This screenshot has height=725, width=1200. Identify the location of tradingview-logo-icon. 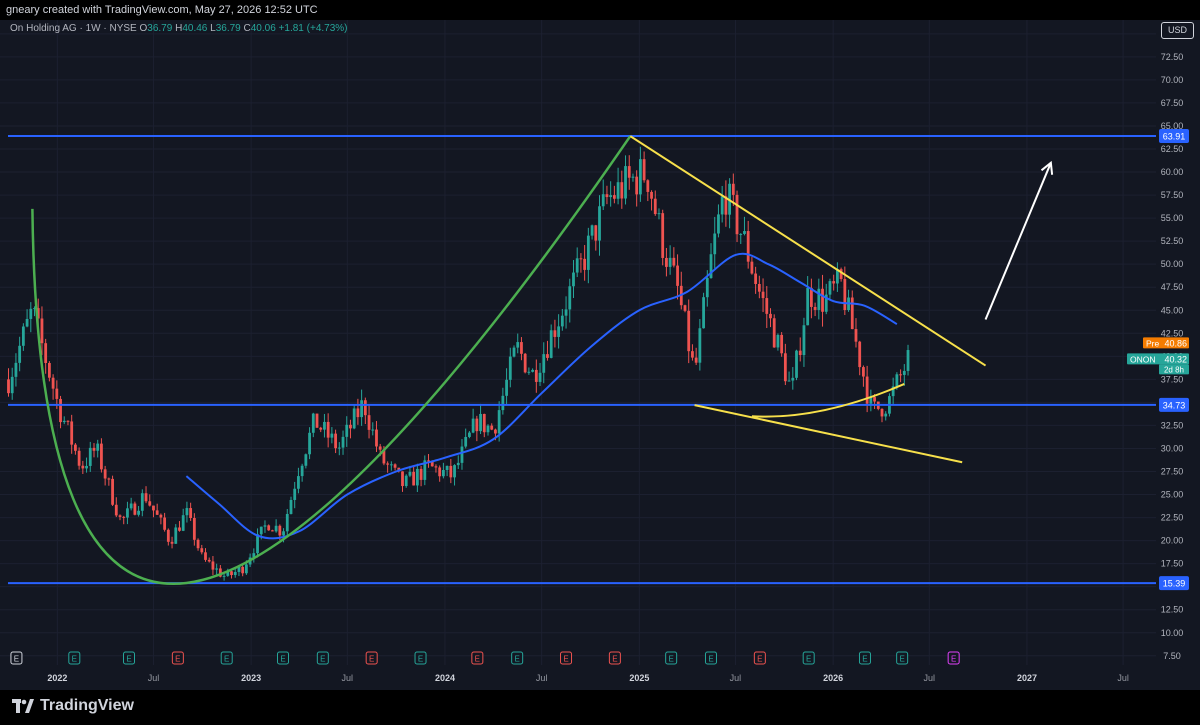
(23, 706).